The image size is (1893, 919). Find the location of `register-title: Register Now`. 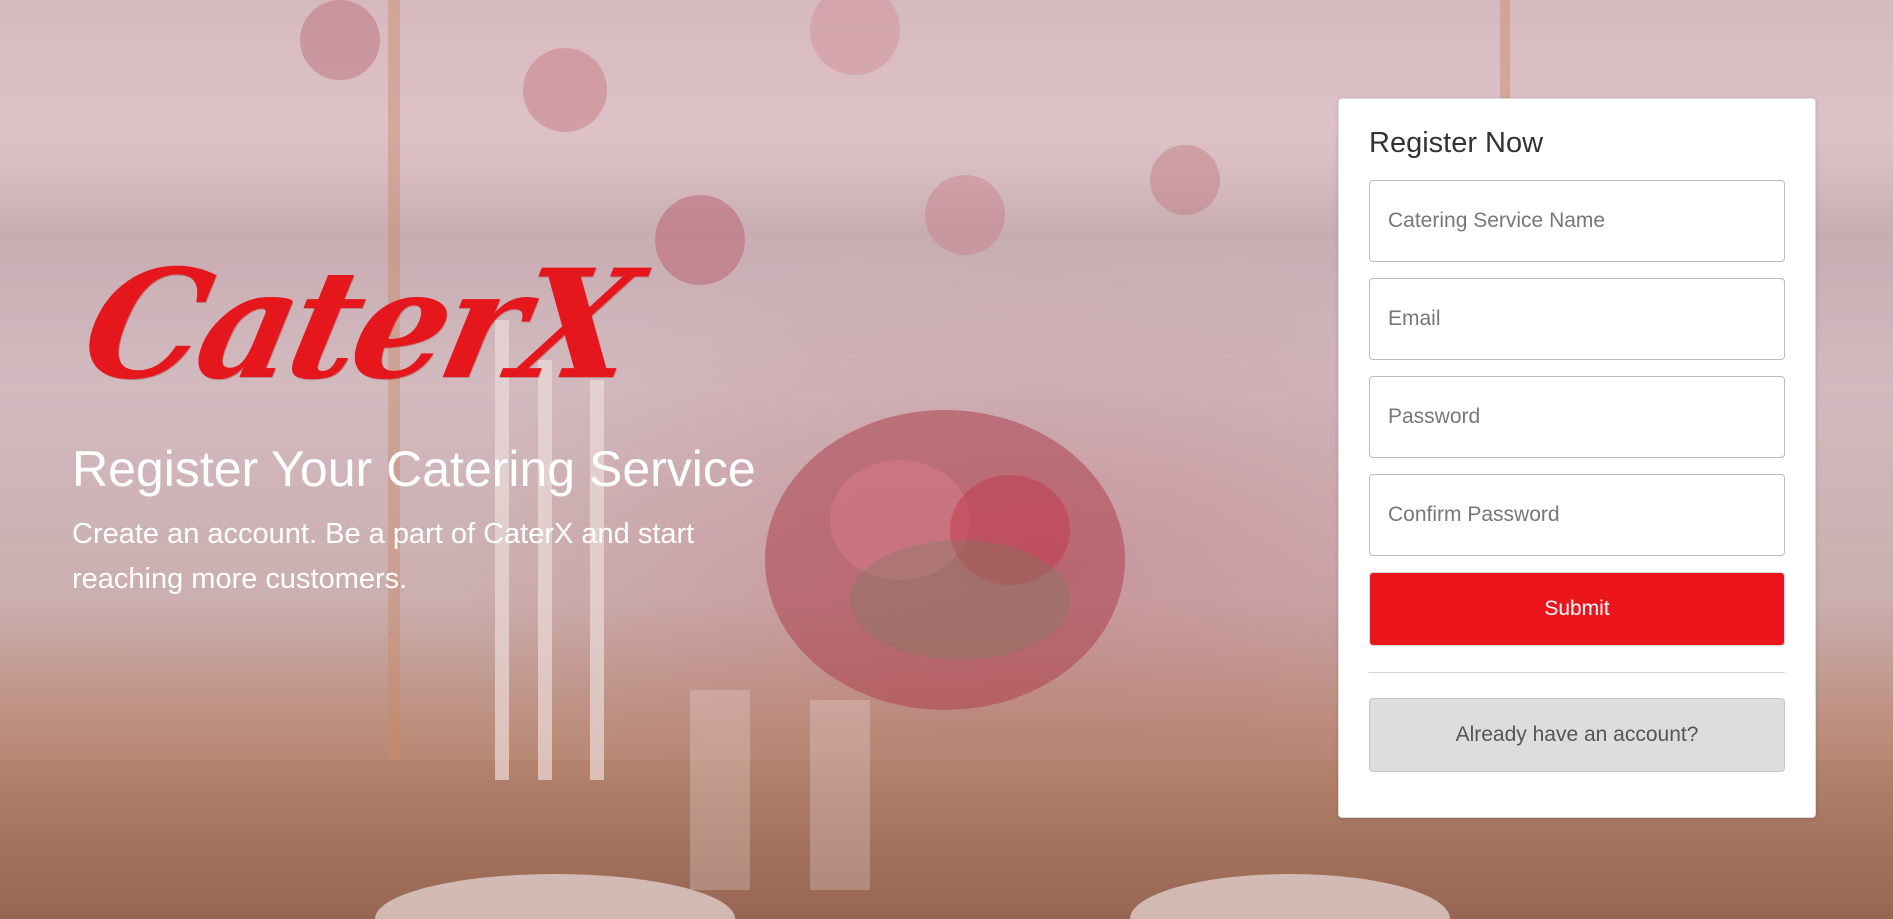

register-title: Register Now is located at coordinates (1456, 143).